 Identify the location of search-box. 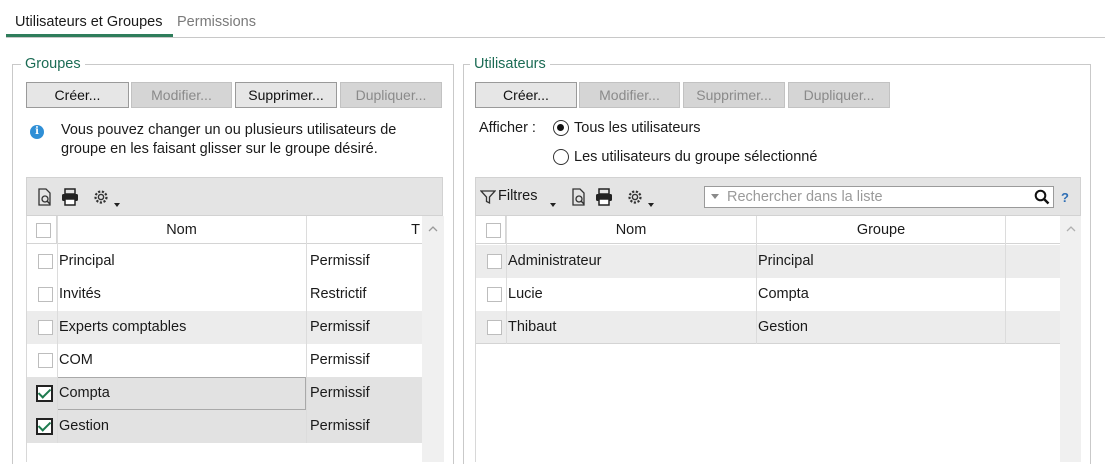
(879, 197).